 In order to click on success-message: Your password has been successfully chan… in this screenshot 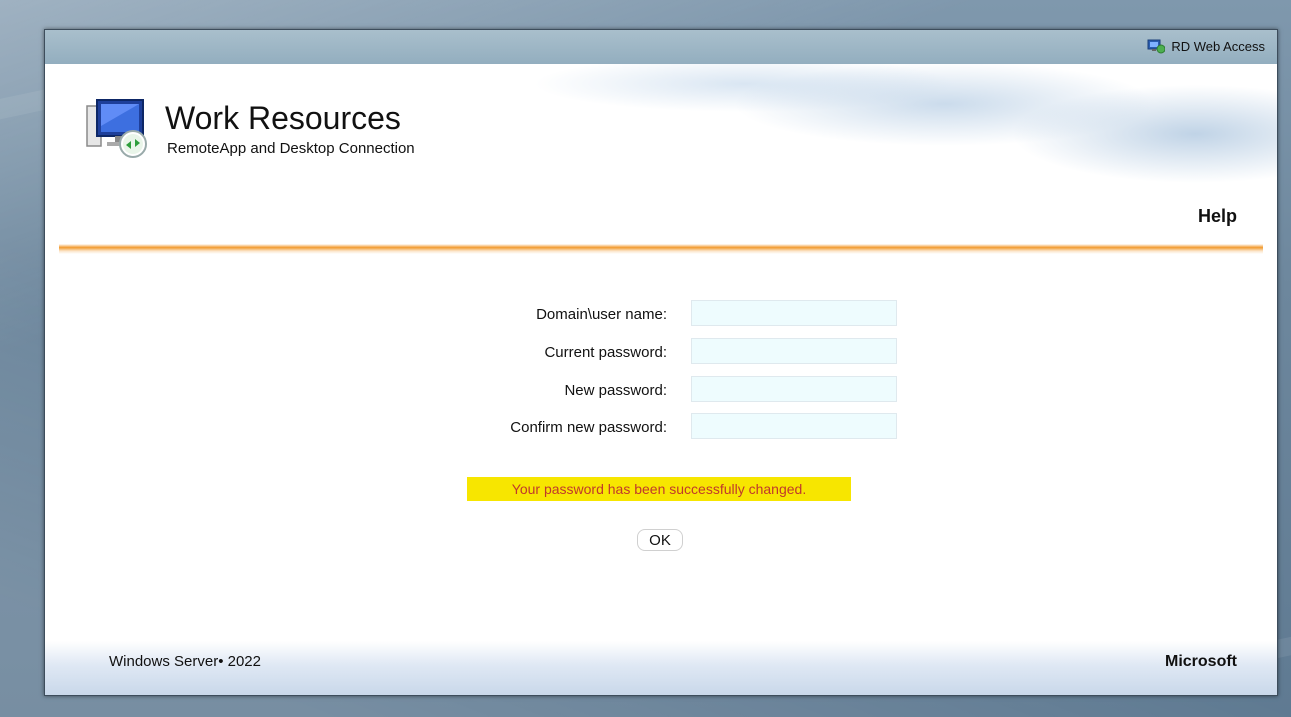, I will do `click(659, 489)`.